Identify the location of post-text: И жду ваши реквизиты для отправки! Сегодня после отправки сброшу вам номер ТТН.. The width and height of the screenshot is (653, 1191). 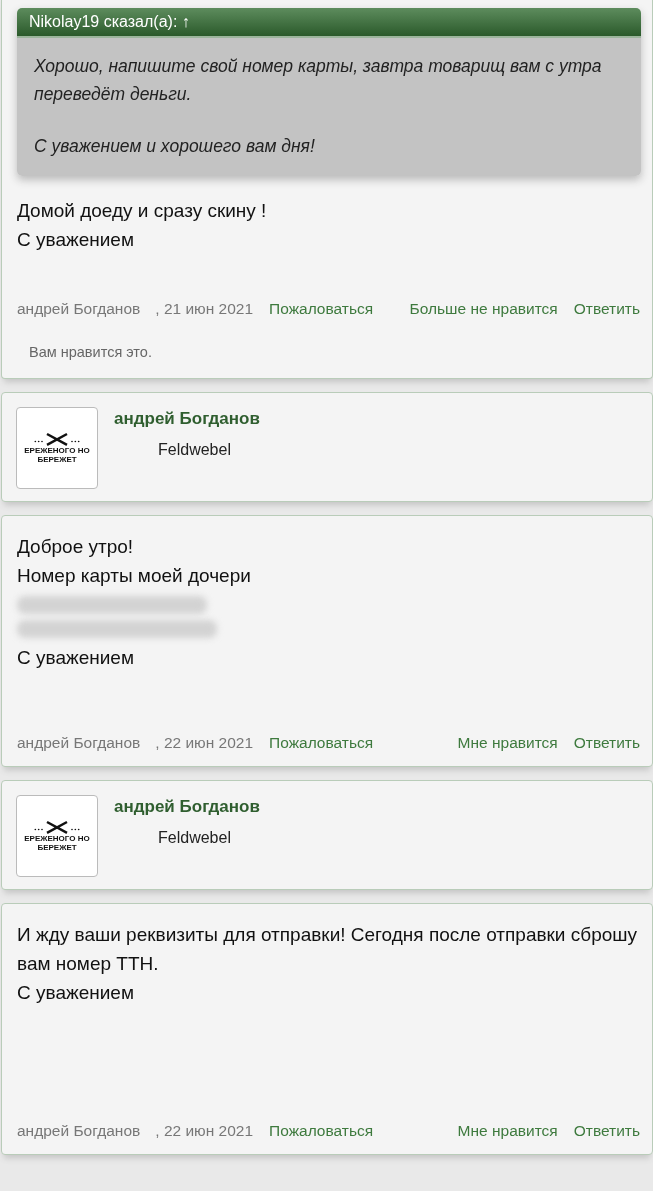
(327, 949).